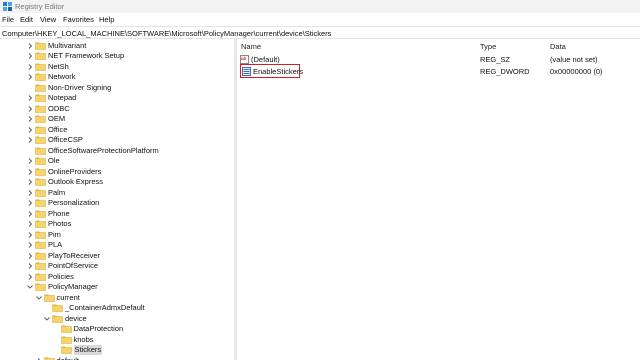 This screenshot has height=360, width=640. Describe the element at coordinates (48, 19) in the screenshot. I see `menu-view: View` at that location.